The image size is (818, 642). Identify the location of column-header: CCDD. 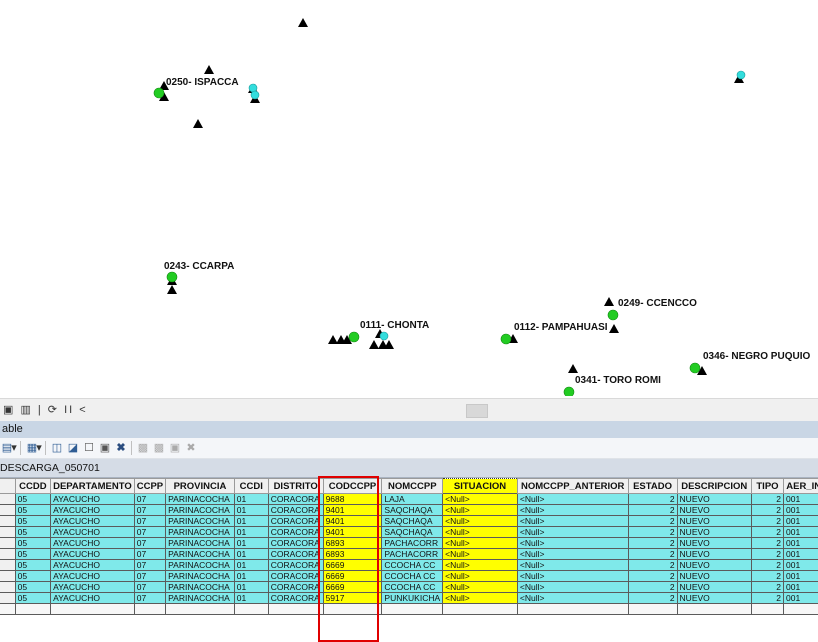
(32, 486).